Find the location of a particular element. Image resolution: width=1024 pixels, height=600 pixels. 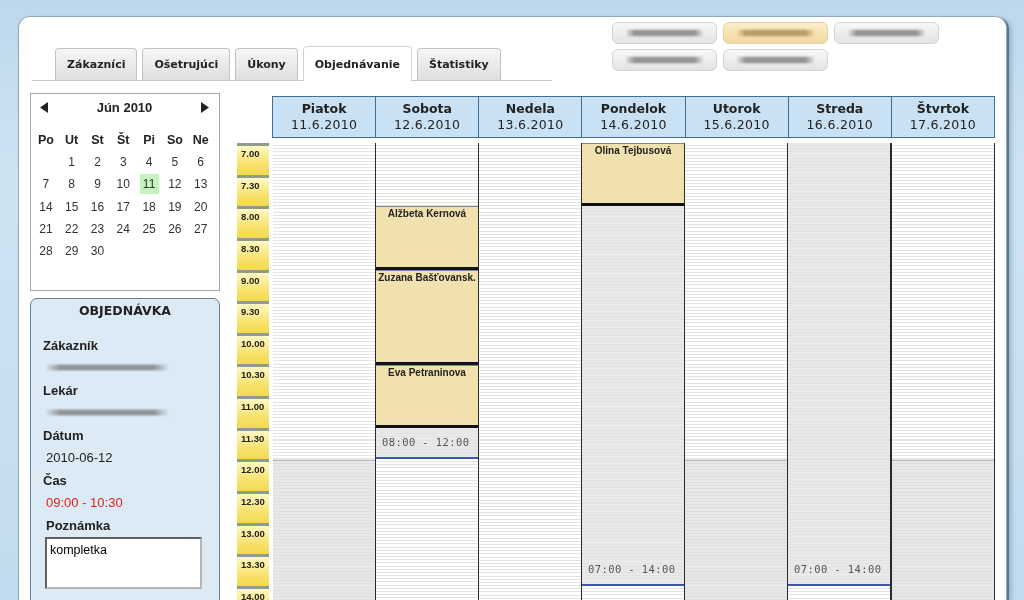

day-header: Sobota 12.6.2010 is located at coordinates (427, 117).